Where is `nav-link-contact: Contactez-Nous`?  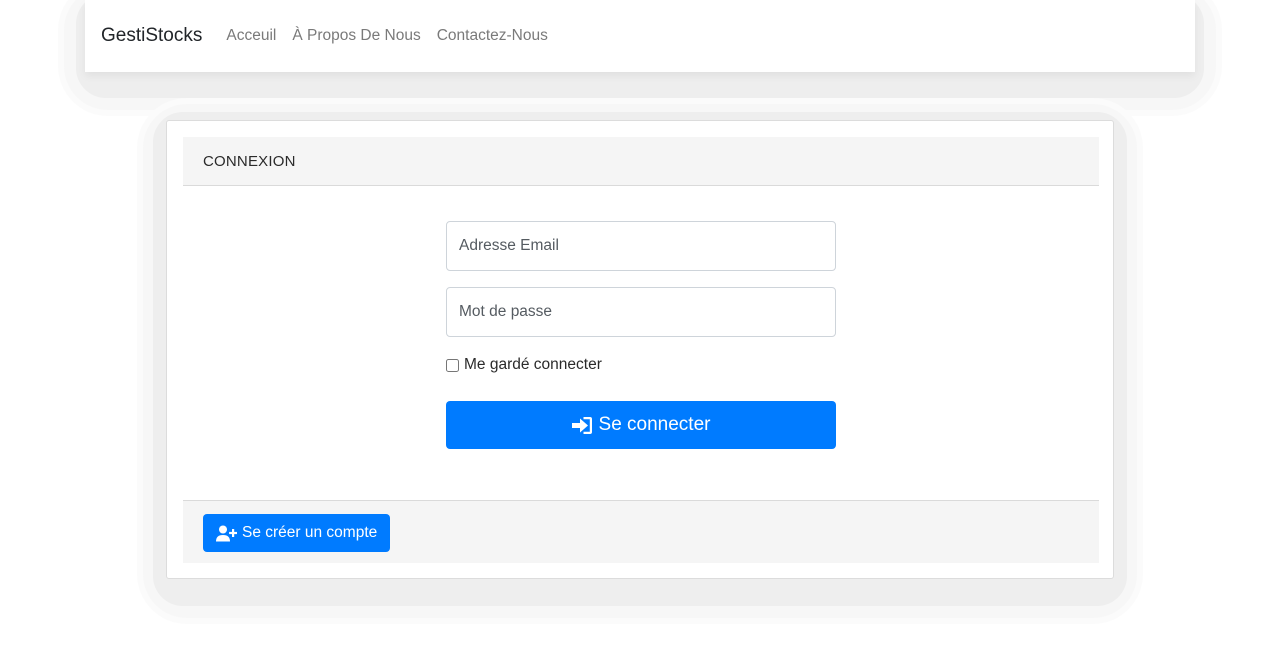
nav-link-contact: Contactez-Nous is located at coordinates (492, 36).